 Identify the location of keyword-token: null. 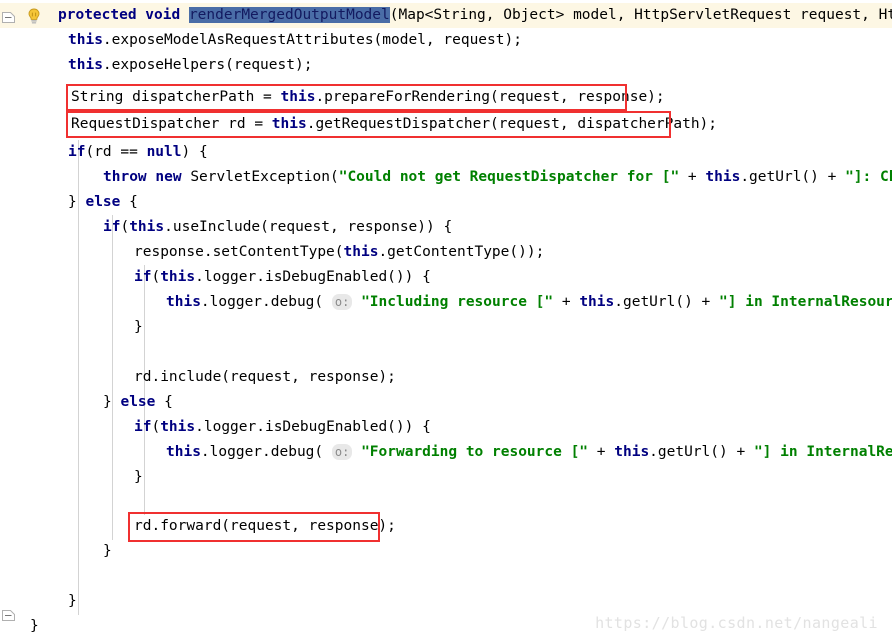
(164, 152).